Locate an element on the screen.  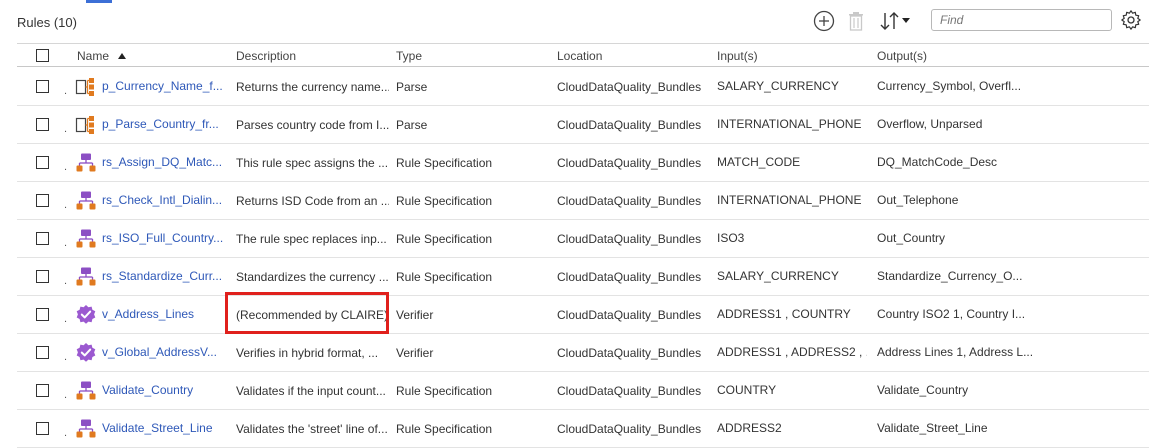
rule-inputs: ADDRESS2 is located at coordinates (749, 428).